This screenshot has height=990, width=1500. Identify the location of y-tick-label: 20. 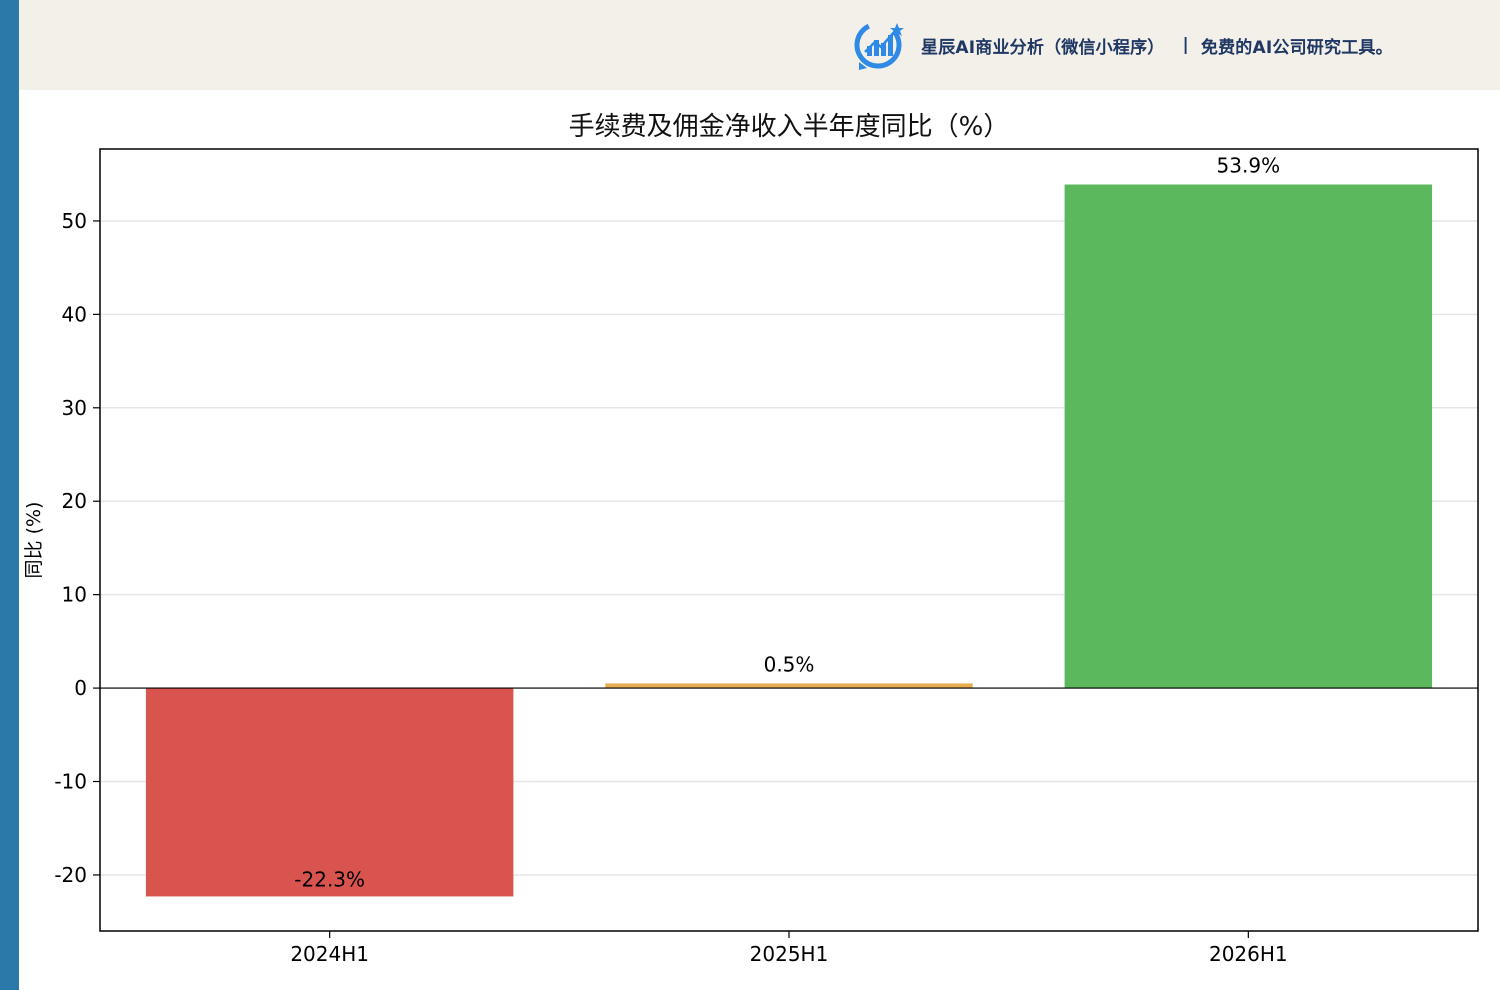
(74, 501).